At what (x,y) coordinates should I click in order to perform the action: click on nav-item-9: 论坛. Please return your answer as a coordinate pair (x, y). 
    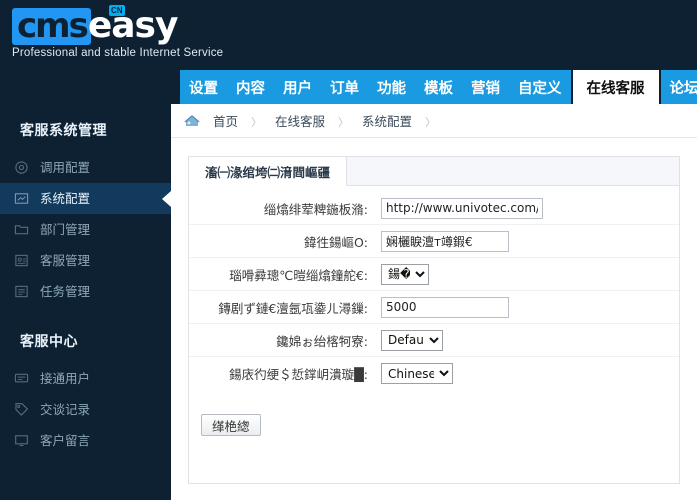
    Looking at the image, I should click on (679, 87).